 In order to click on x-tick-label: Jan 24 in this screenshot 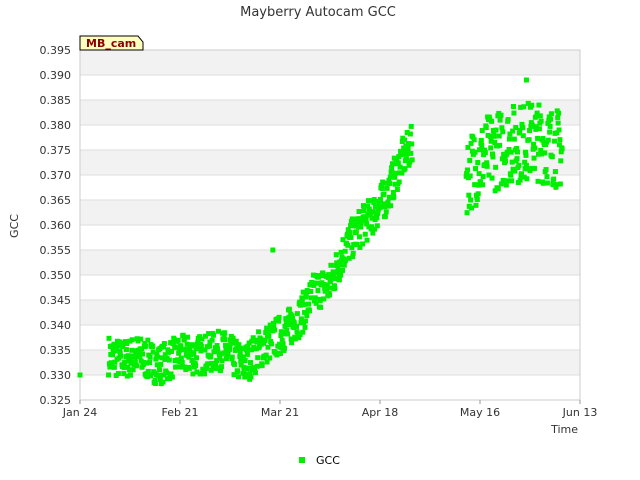, I will do `click(79, 412)`.